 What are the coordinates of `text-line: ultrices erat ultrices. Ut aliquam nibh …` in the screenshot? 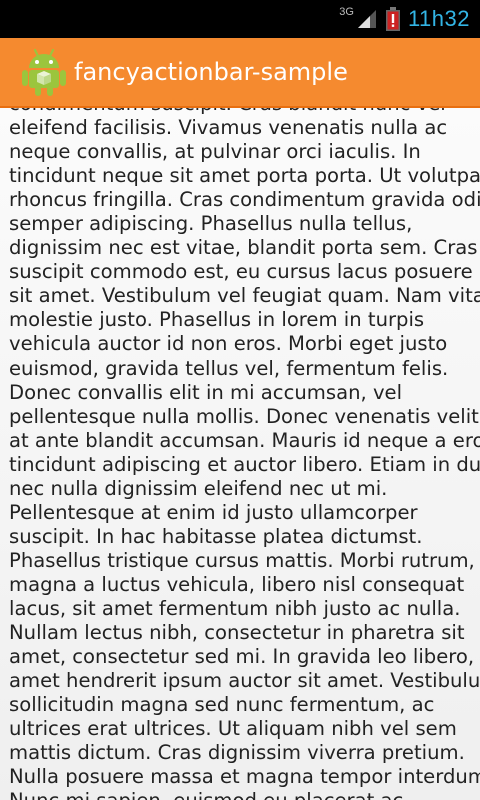 It's located at (233, 729).